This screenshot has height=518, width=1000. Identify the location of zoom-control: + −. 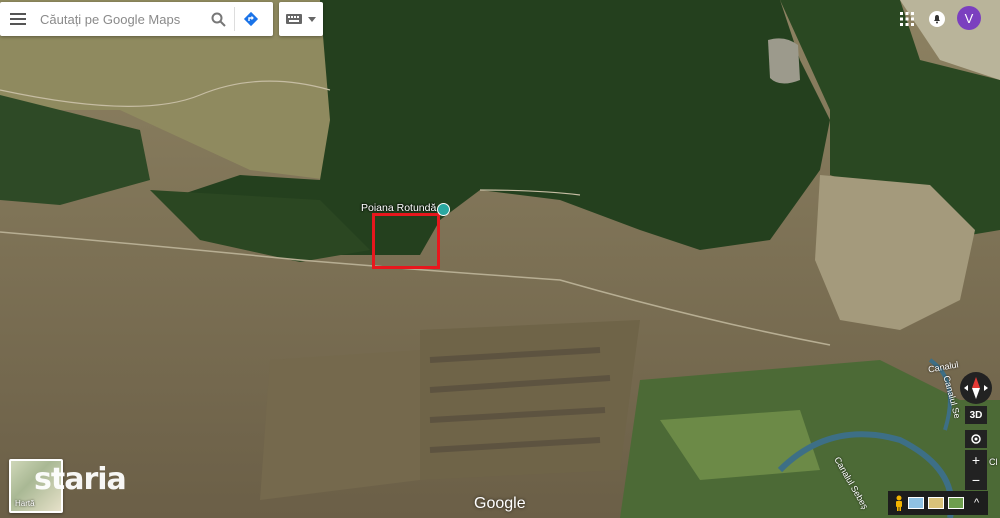
(976, 470).